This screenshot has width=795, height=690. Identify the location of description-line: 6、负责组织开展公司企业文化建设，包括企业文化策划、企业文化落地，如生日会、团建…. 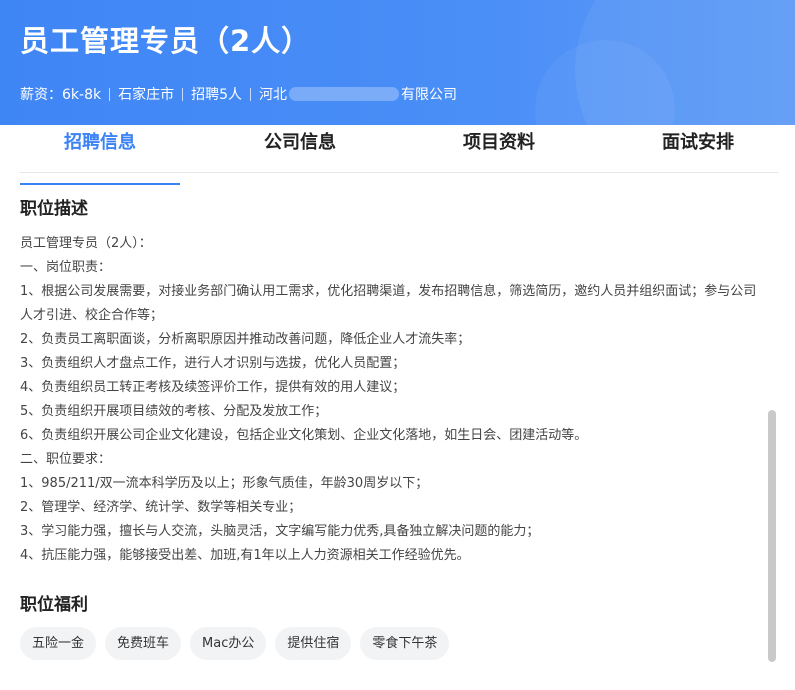
(304, 435).